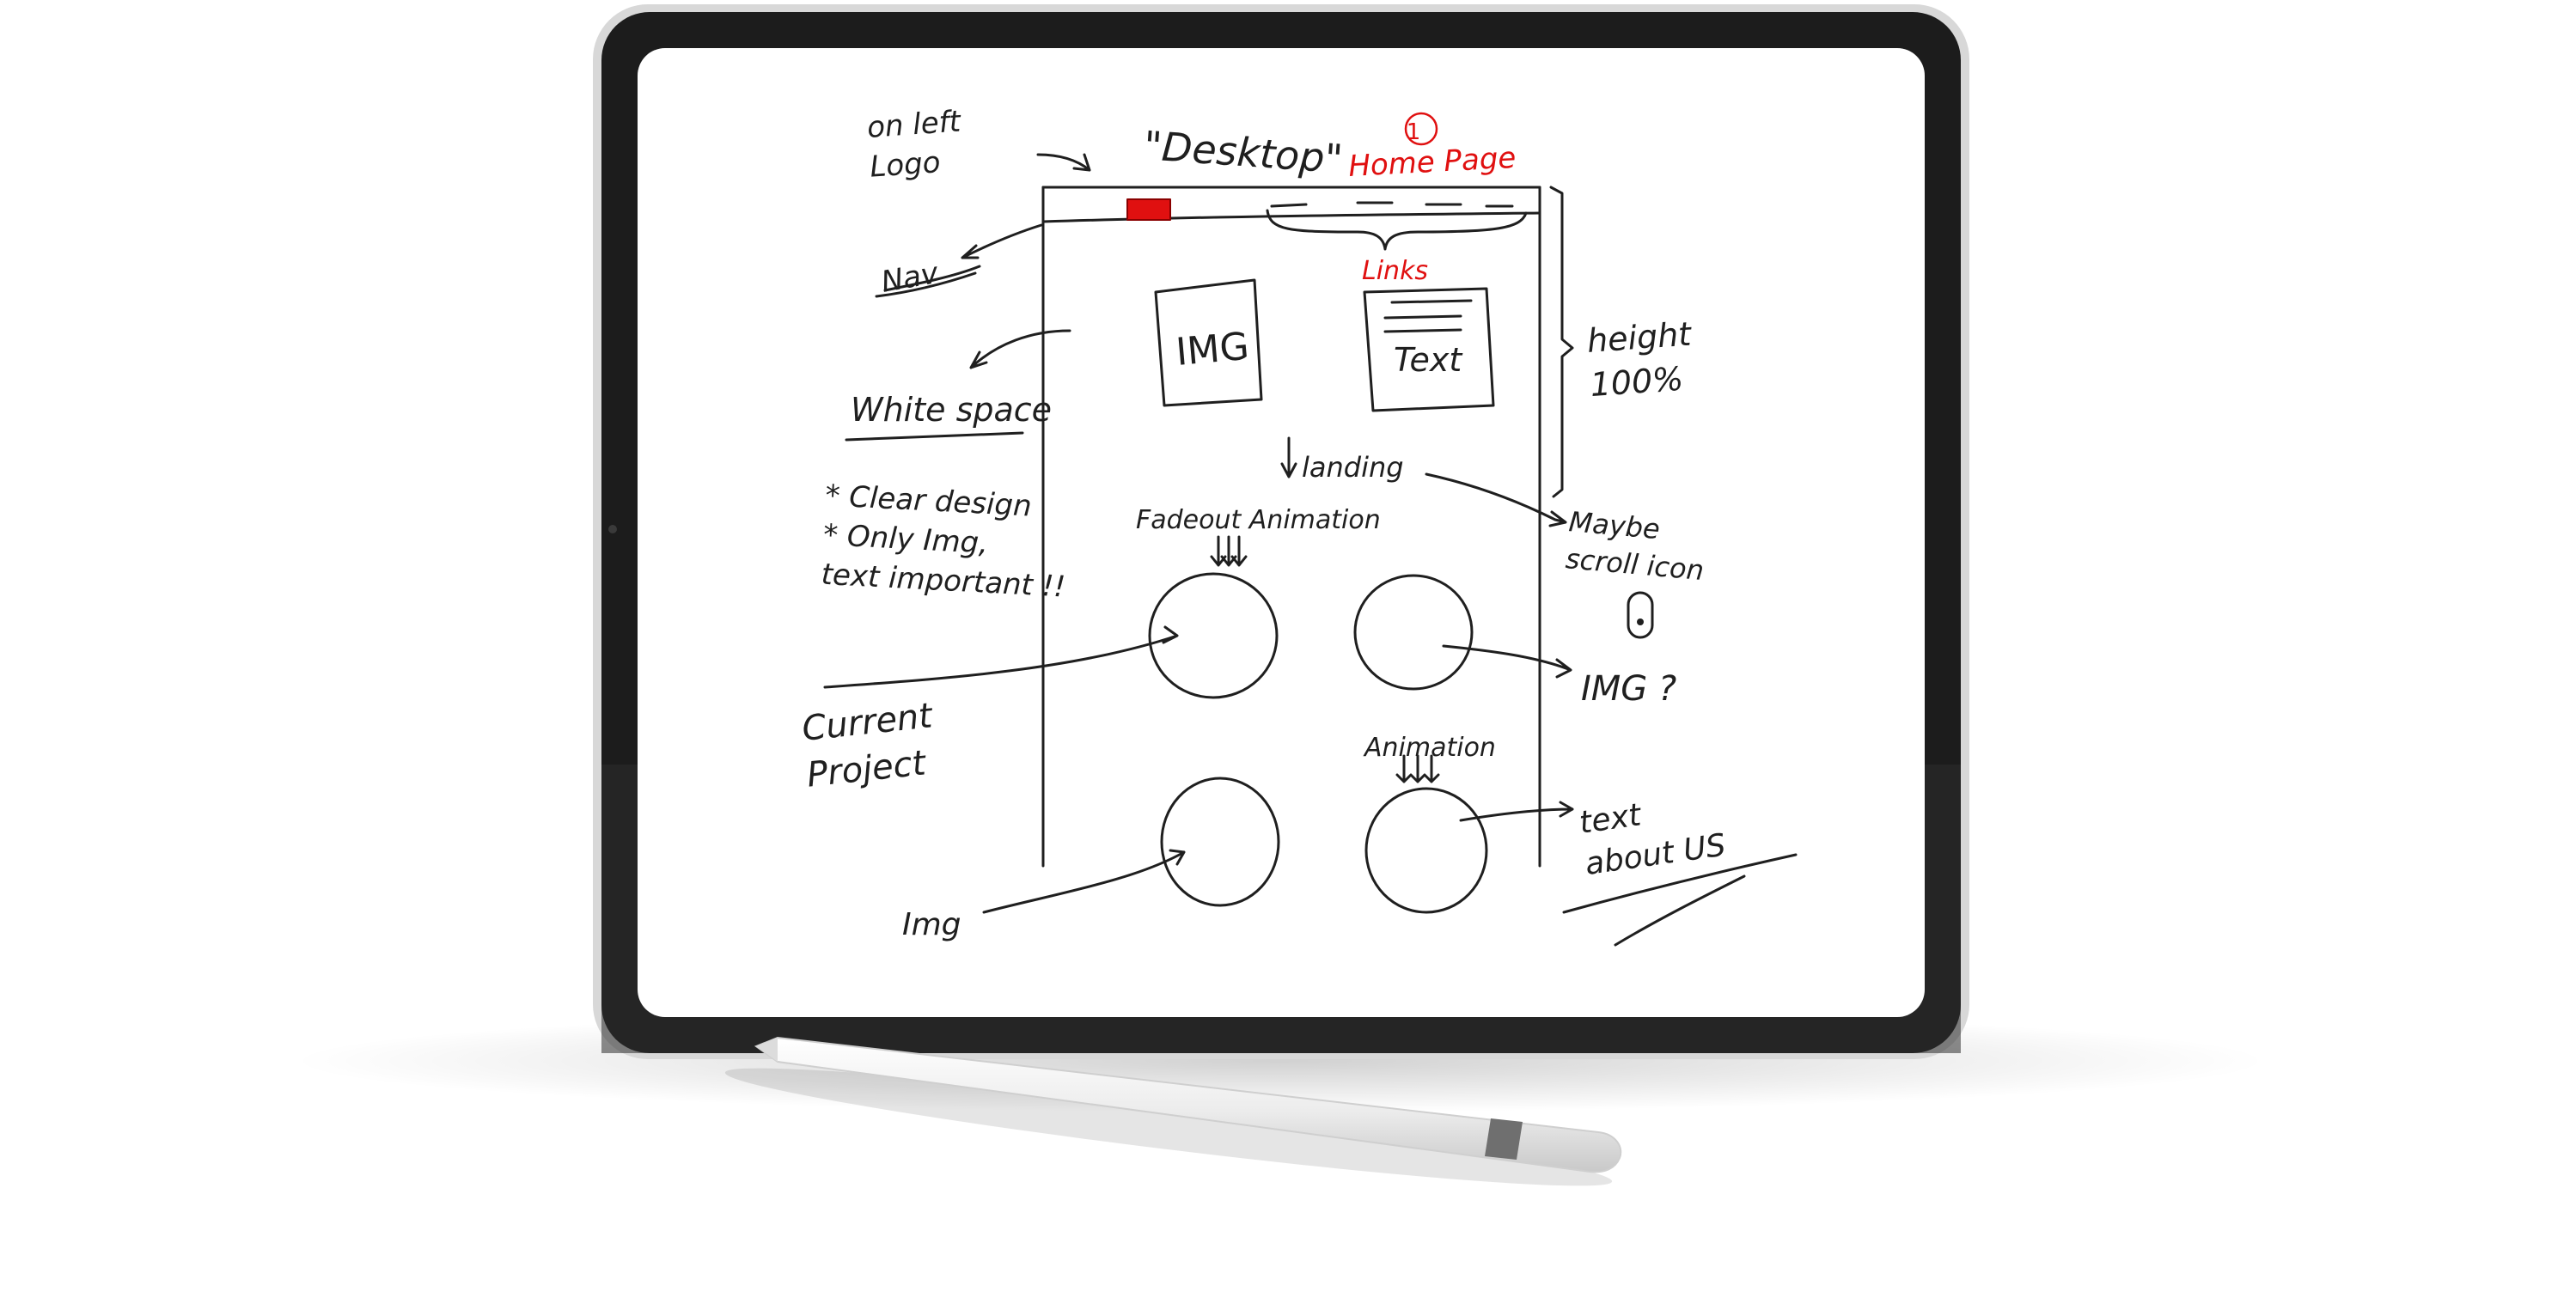 The width and height of the screenshot is (2576, 1310). I want to click on label-animation: Animation, so click(1429, 748).